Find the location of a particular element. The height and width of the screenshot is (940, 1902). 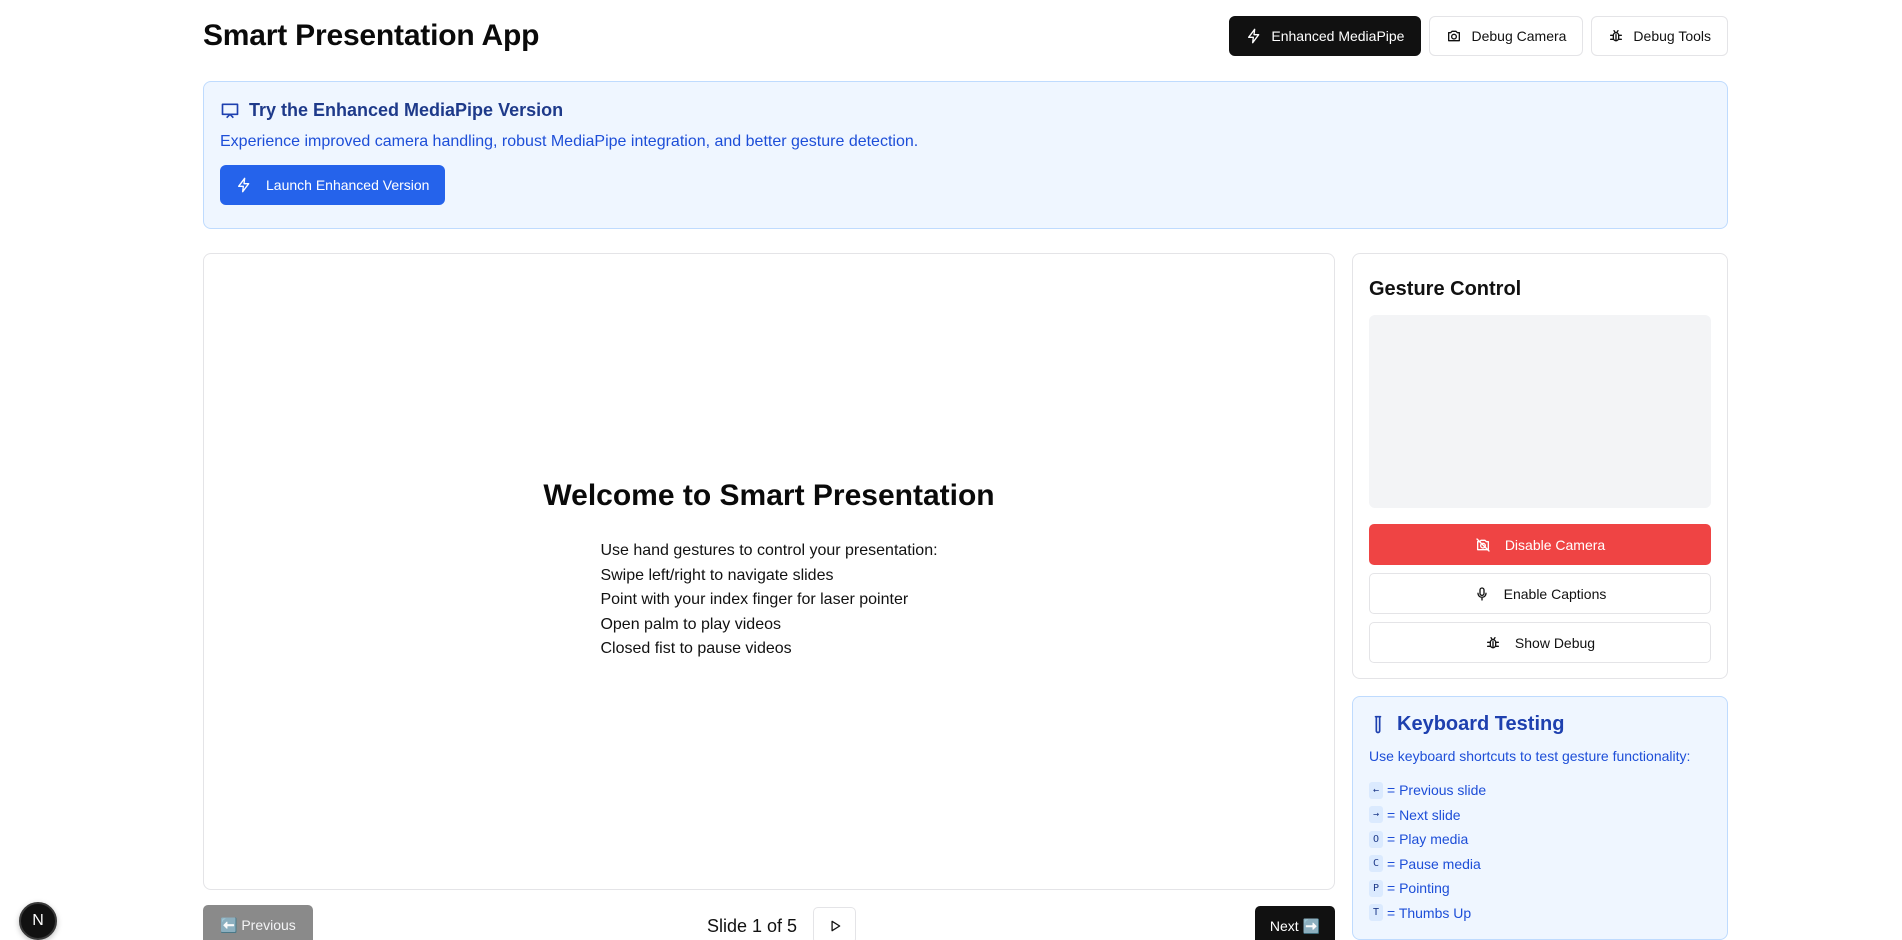

shortcut-key: C is located at coordinates (1376, 864).